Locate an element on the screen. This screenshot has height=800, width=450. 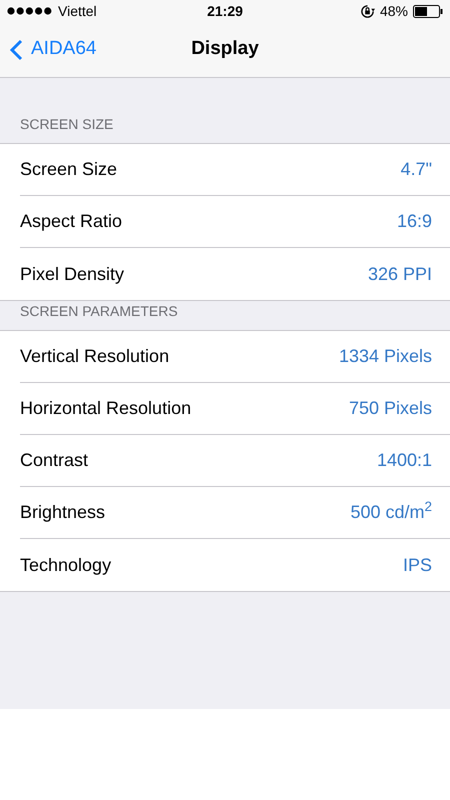
row-label: Brightness is located at coordinates (63, 512).